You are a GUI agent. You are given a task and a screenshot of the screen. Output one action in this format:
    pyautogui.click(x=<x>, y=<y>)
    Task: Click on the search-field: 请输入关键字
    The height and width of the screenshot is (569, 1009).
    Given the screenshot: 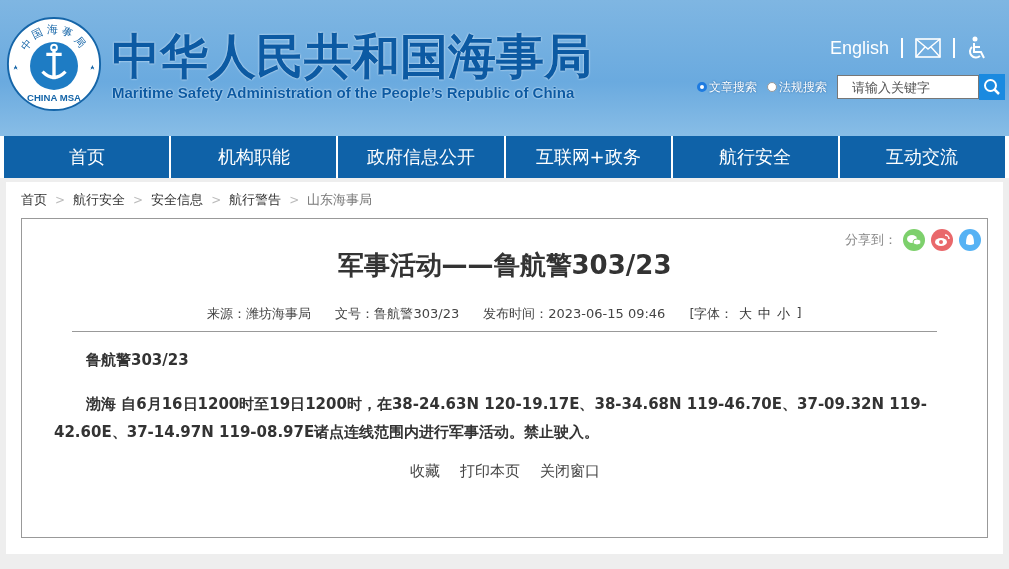 What is the action you would take?
    pyautogui.click(x=908, y=87)
    